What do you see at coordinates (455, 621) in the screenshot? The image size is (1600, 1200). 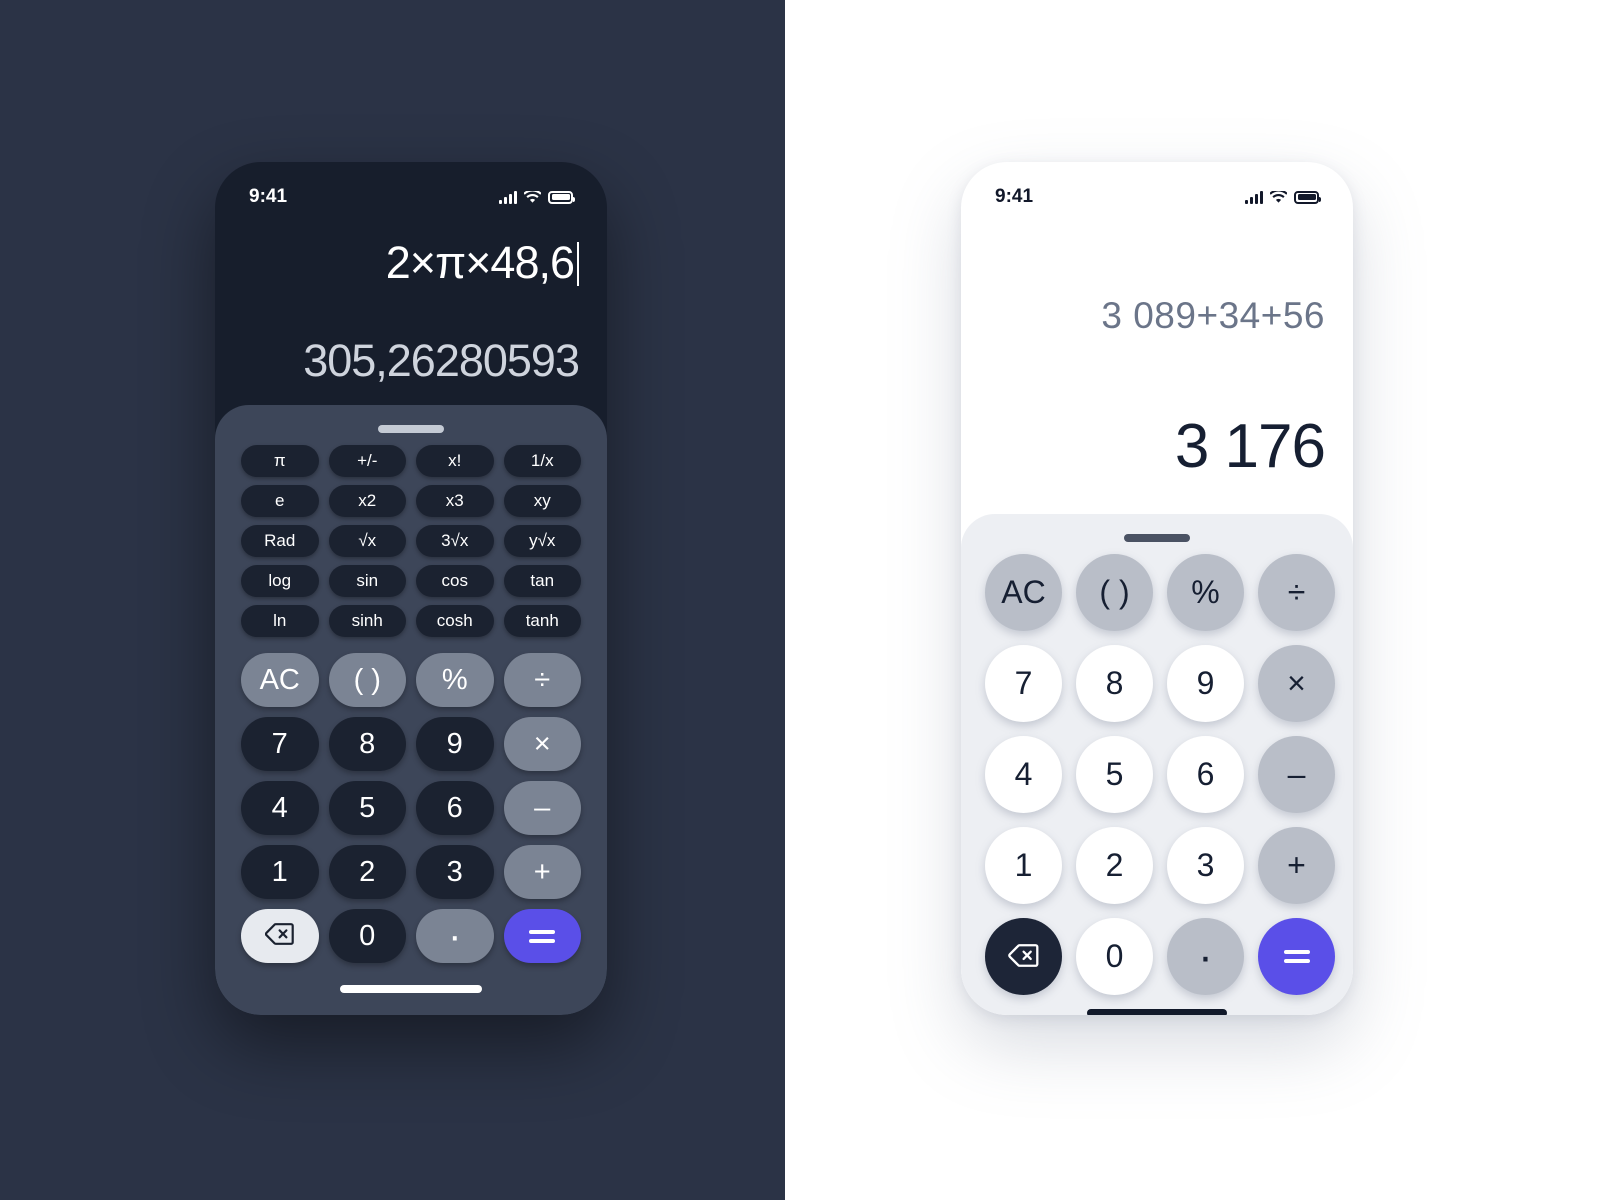 I see `sci-key-cosh: cosh` at bounding box center [455, 621].